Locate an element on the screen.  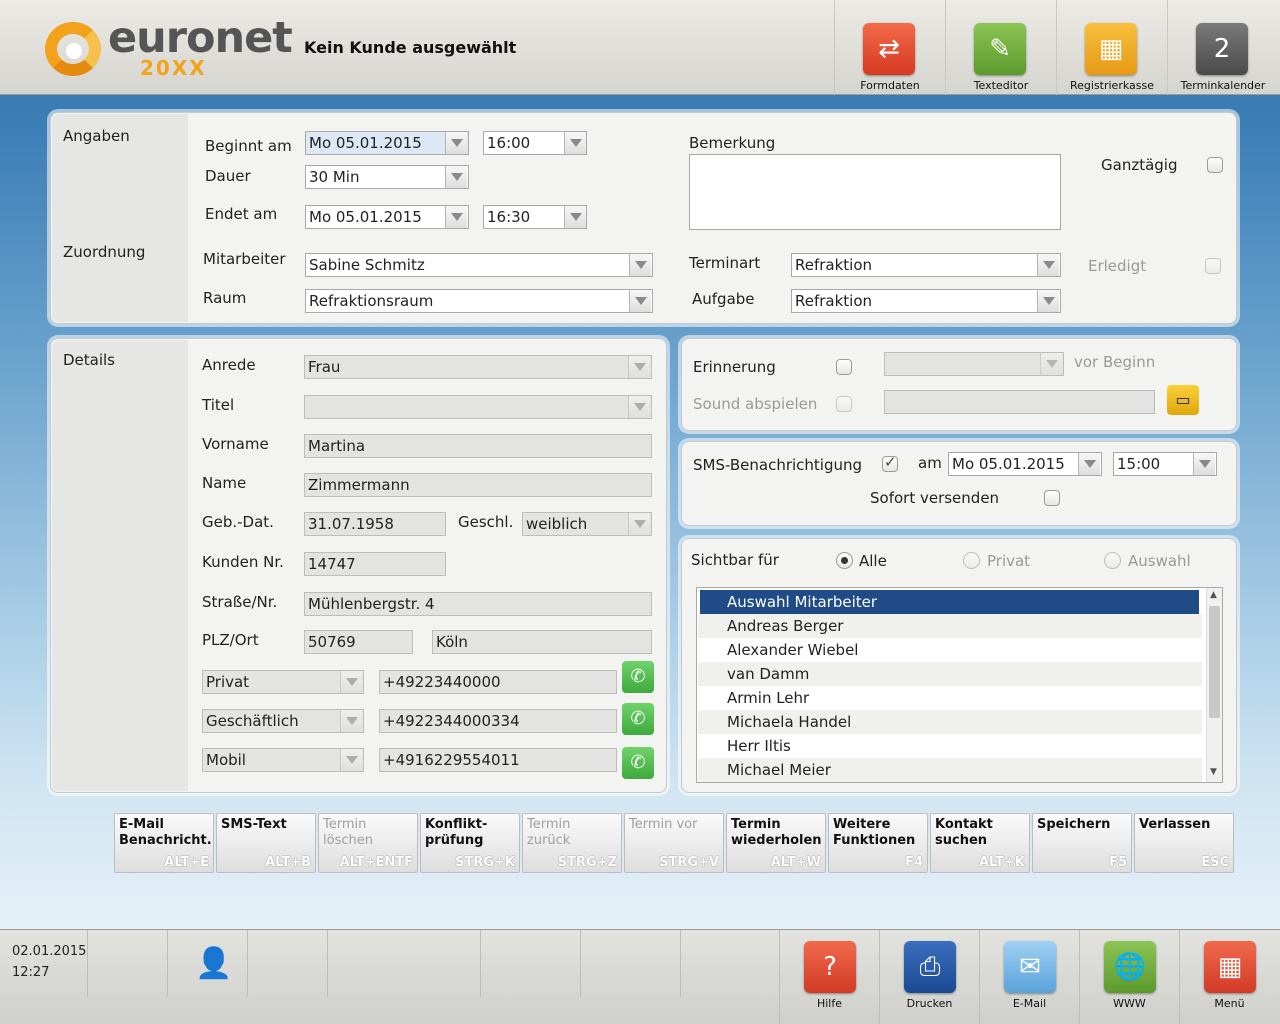
texteditor-label: Texteditor is located at coordinates (1001, 85).